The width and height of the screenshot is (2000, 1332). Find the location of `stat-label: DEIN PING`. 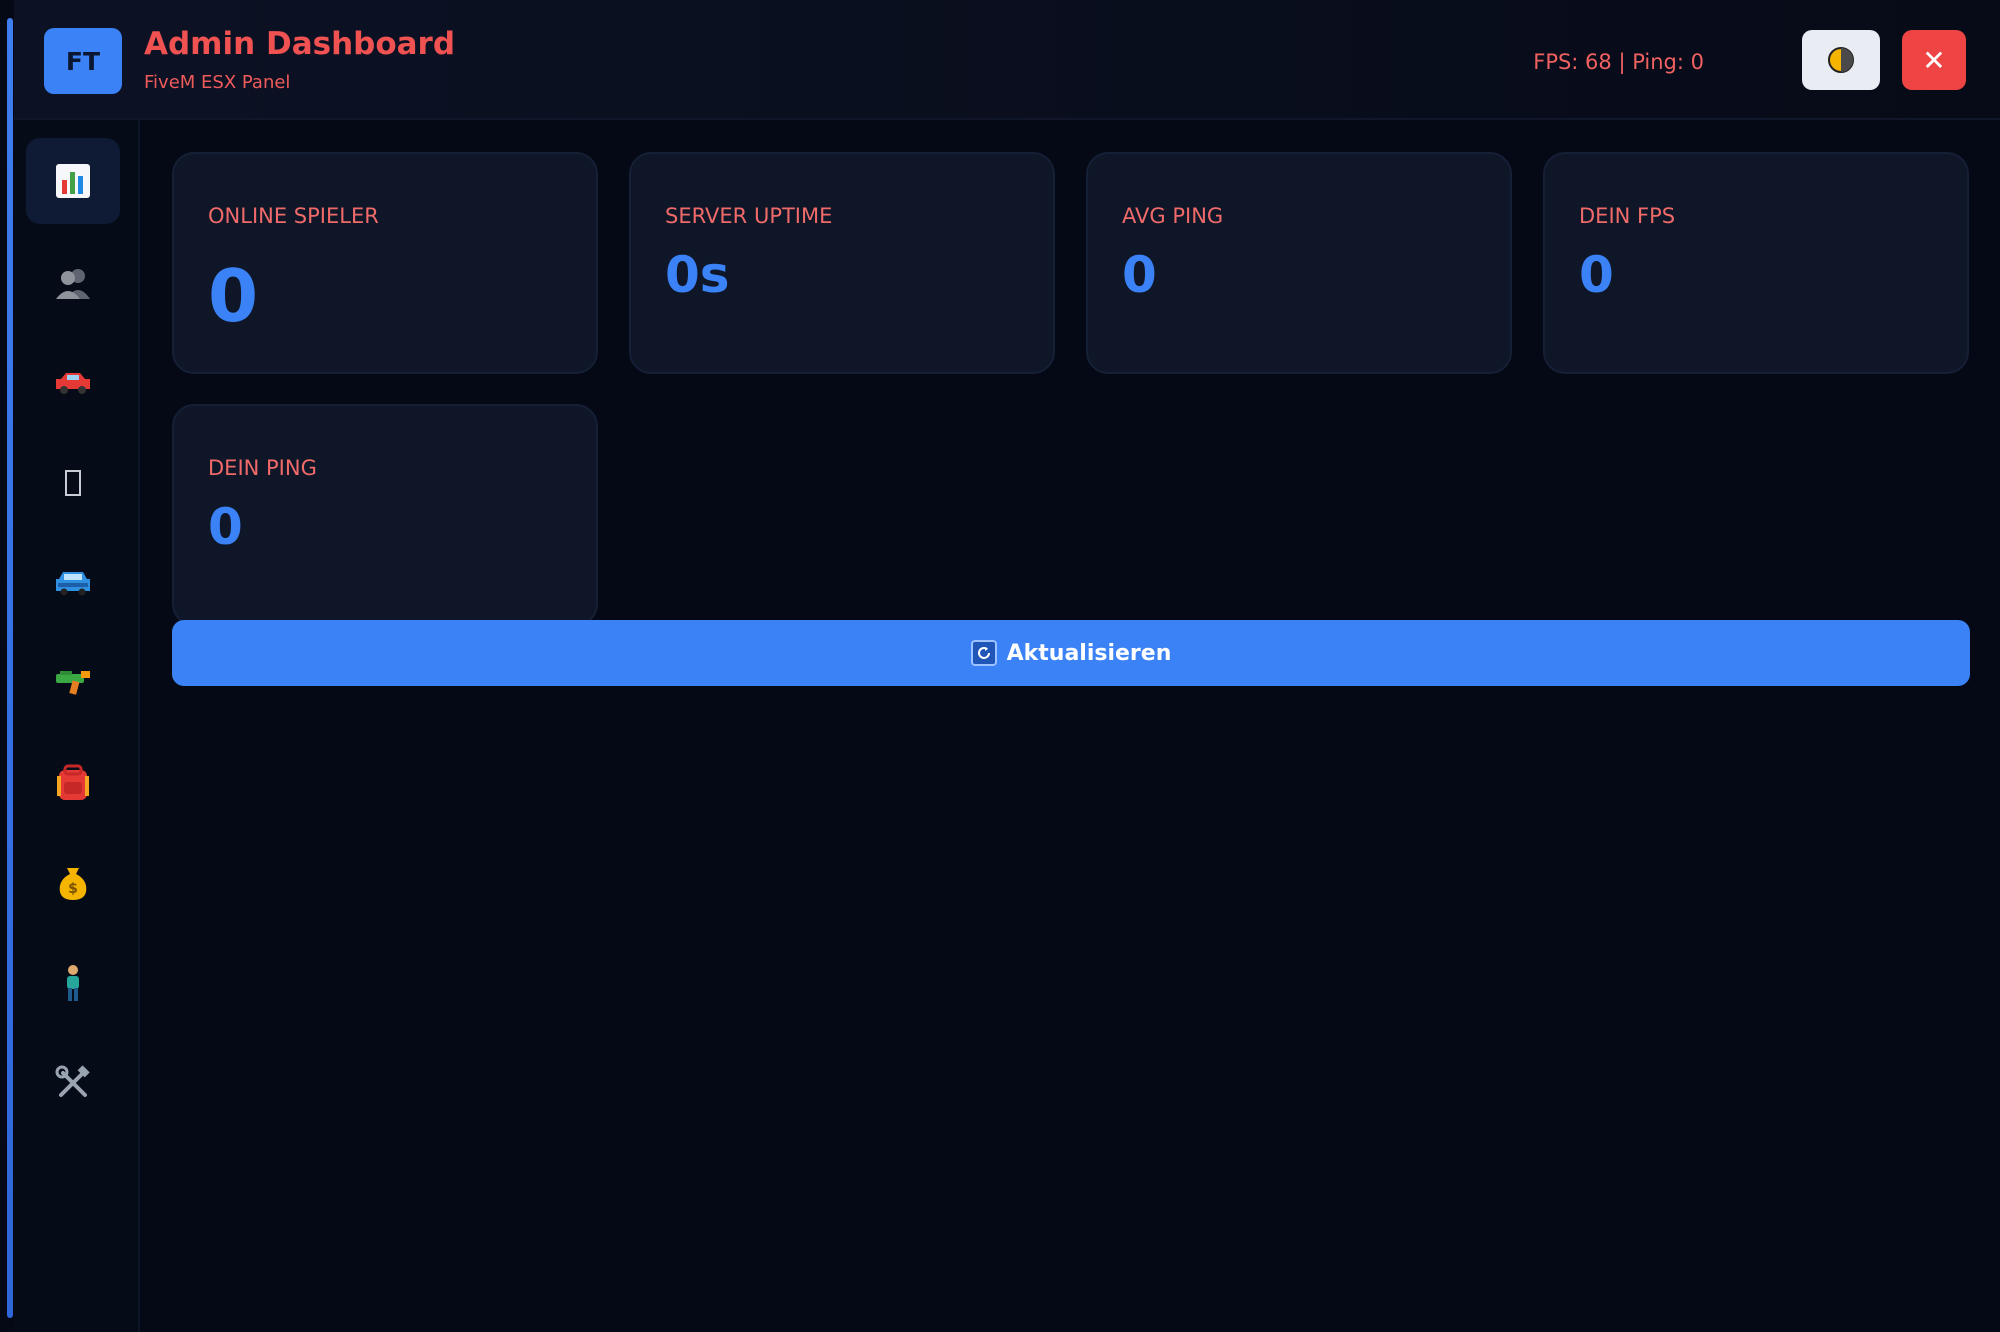

stat-label: DEIN PING is located at coordinates (262, 468).